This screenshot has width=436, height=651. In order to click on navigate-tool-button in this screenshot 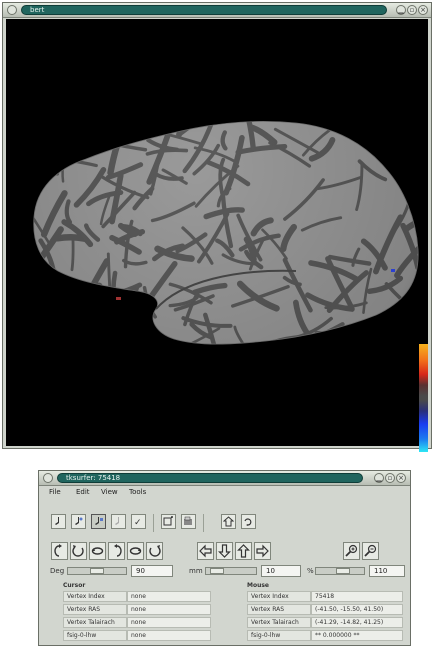, I will do `click(58, 521)`.